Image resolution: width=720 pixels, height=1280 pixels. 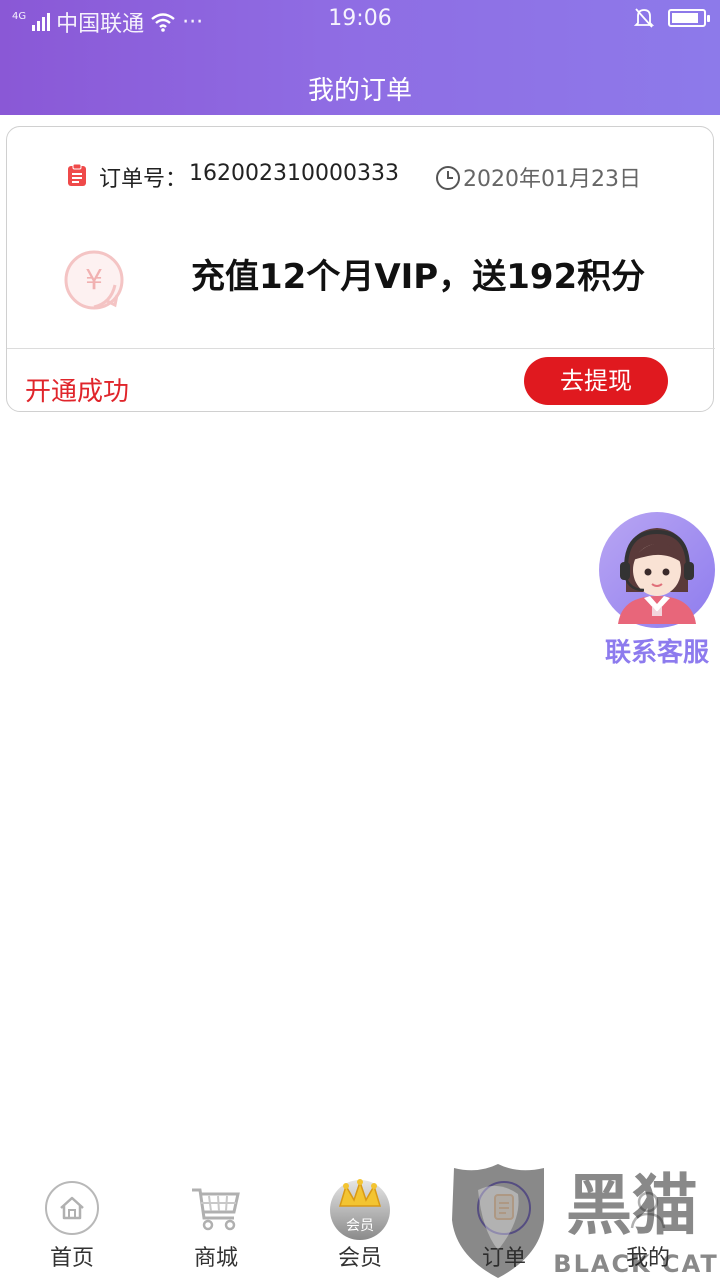 I want to click on order-date: 2020年01月23日, so click(x=552, y=179).